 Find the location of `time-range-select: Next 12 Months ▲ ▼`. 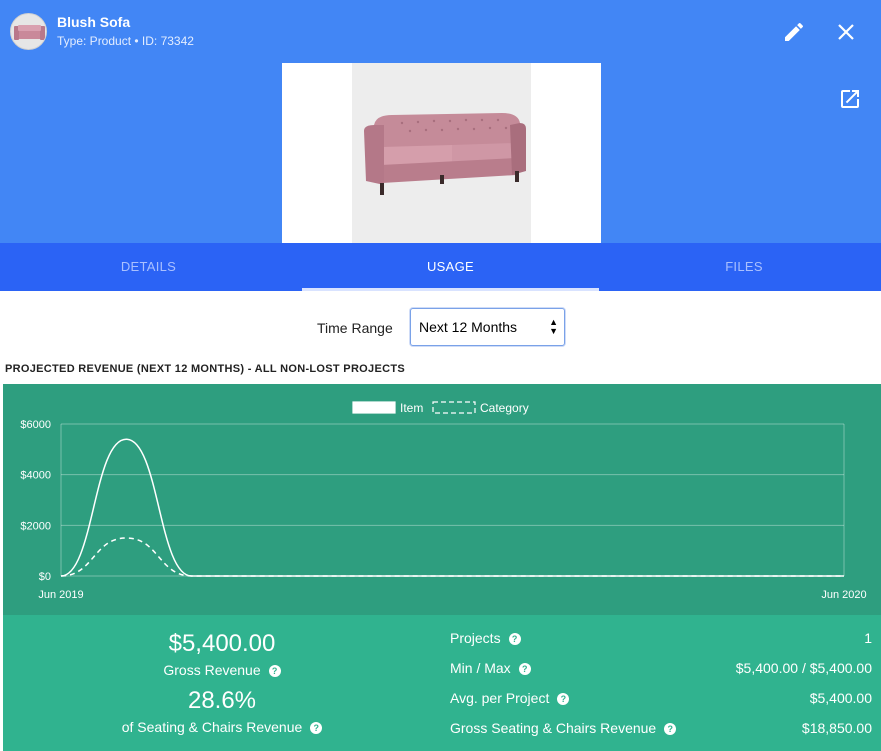

time-range-select: Next 12 Months ▲ ▼ is located at coordinates (487, 327).